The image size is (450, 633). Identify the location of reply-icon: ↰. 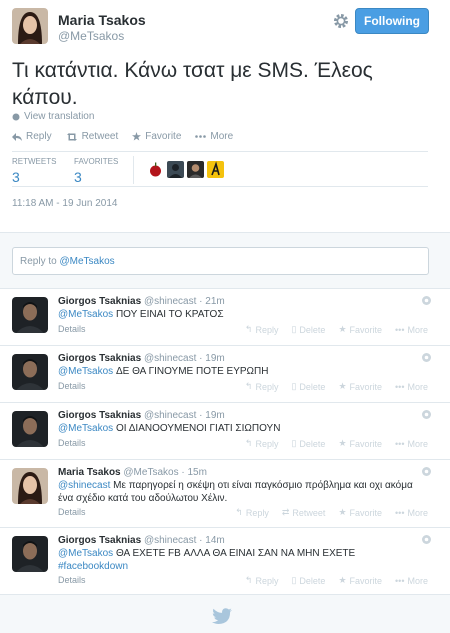
(248, 386).